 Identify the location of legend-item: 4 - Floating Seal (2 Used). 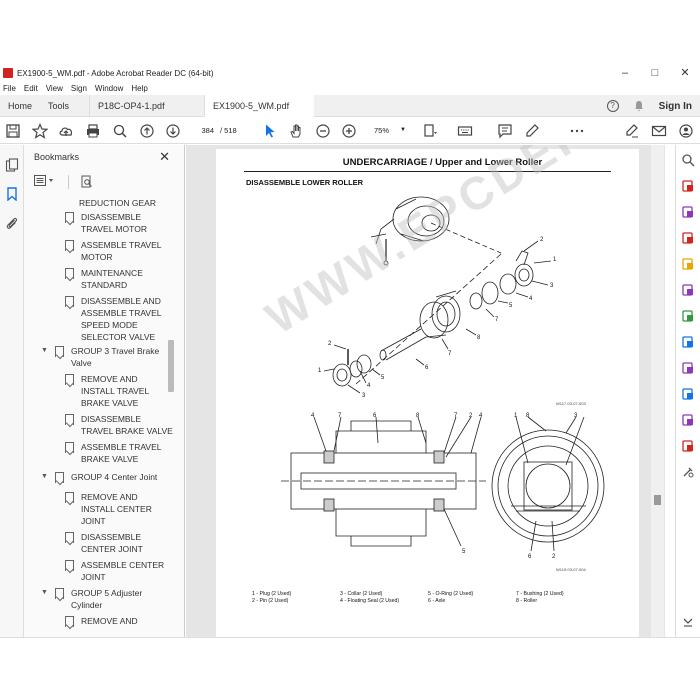
(370, 601).